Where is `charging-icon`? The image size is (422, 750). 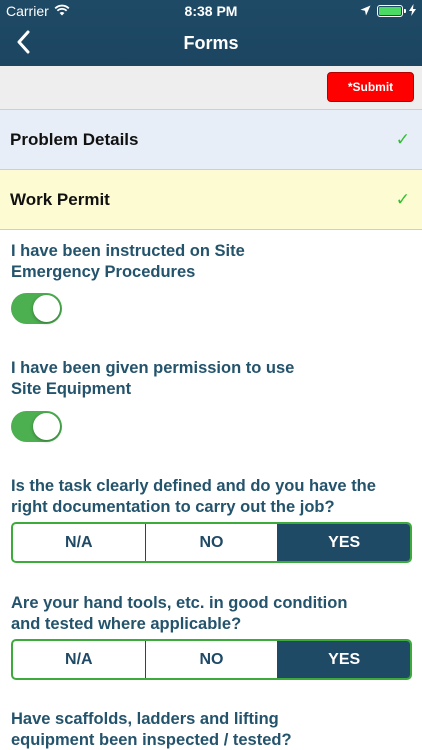
charging-icon is located at coordinates (412, 11).